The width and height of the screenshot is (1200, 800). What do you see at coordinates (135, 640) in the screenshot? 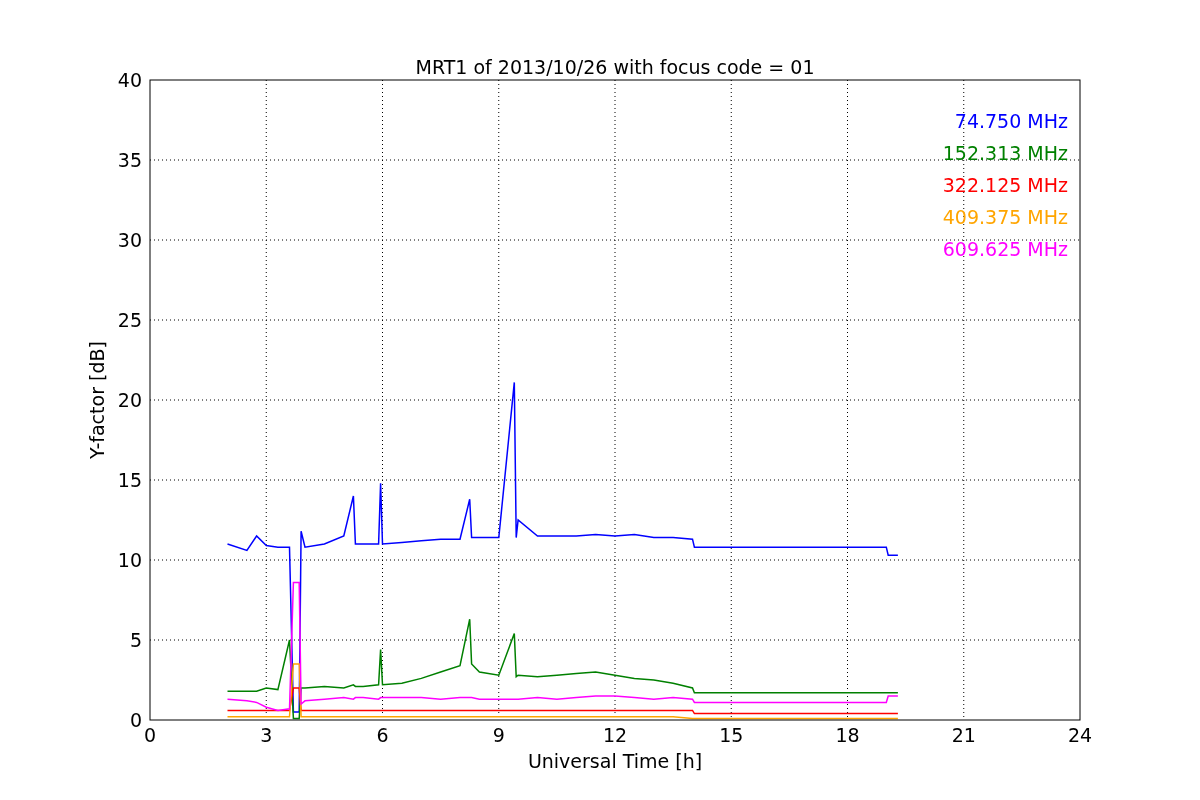
I see `y-tick-label: 5` at bounding box center [135, 640].